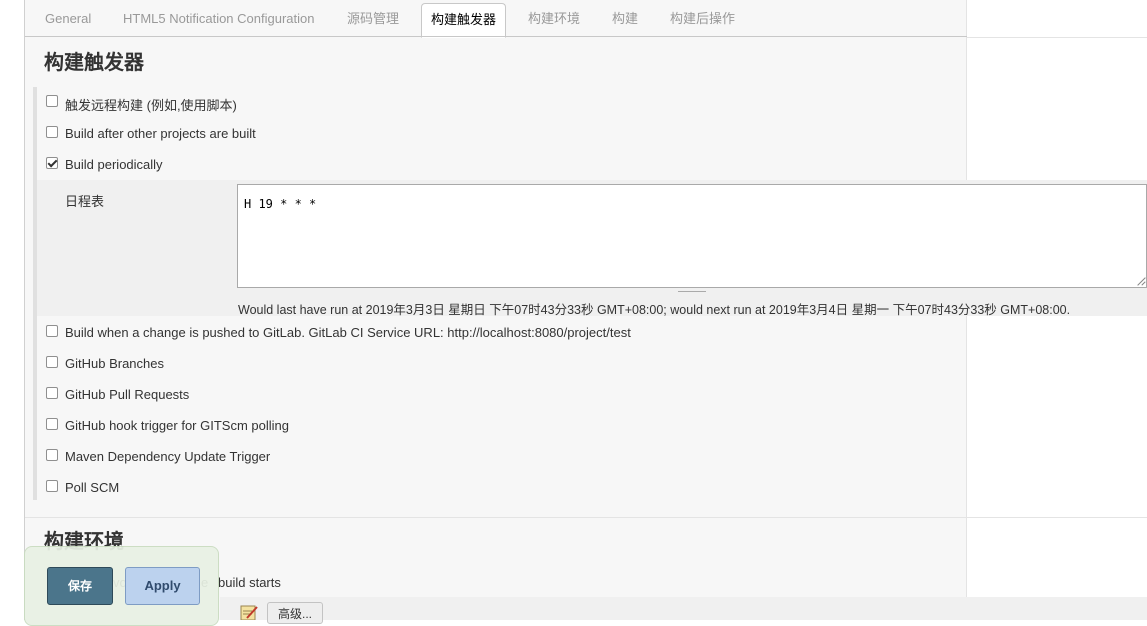 The height and width of the screenshot is (626, 1147). Describe the element at coordinates (114, 363) in the screenshot. I see `github-branches-label: GitHub Branches` at that location.